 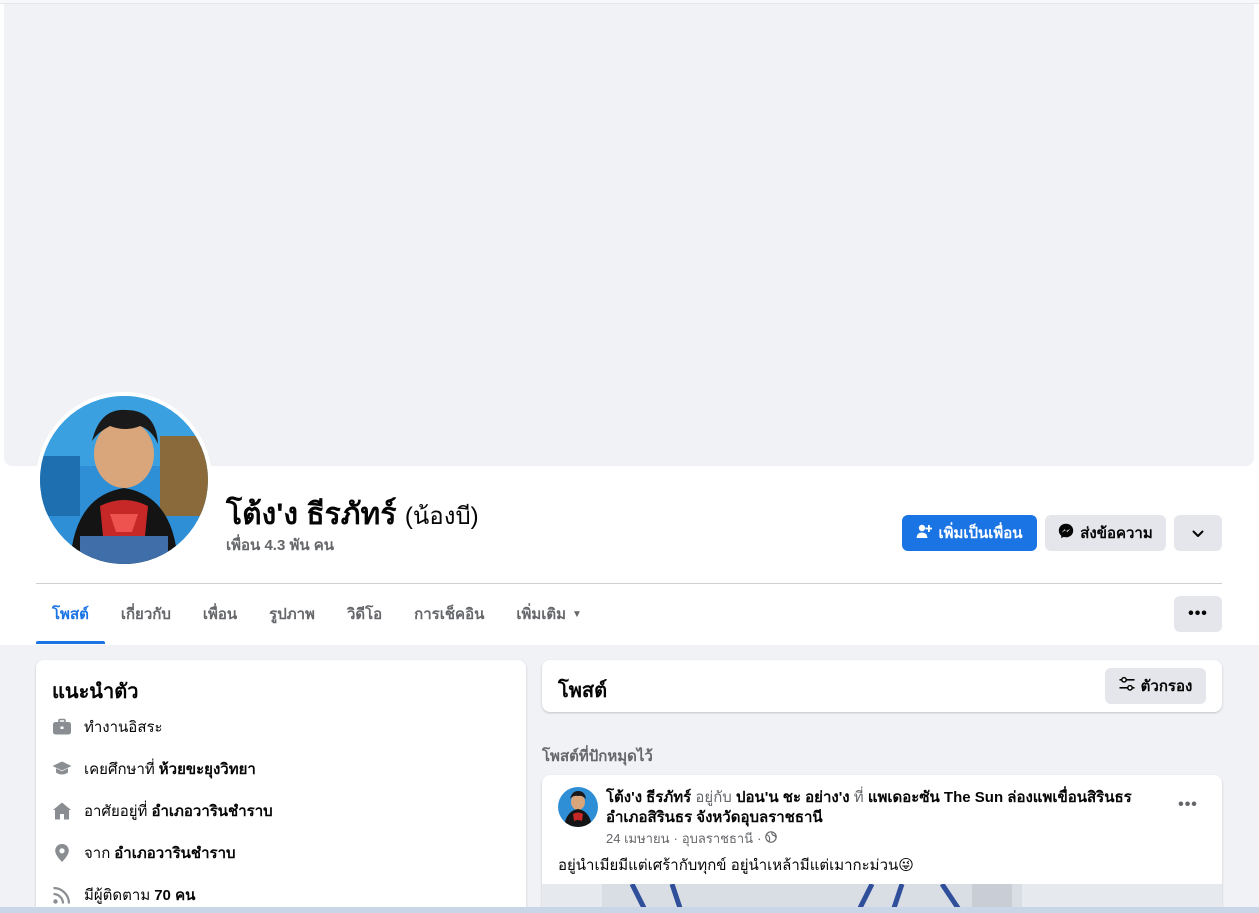 I want to click on filter-button: ตัวกรอง, so click(x=1155, y=686).